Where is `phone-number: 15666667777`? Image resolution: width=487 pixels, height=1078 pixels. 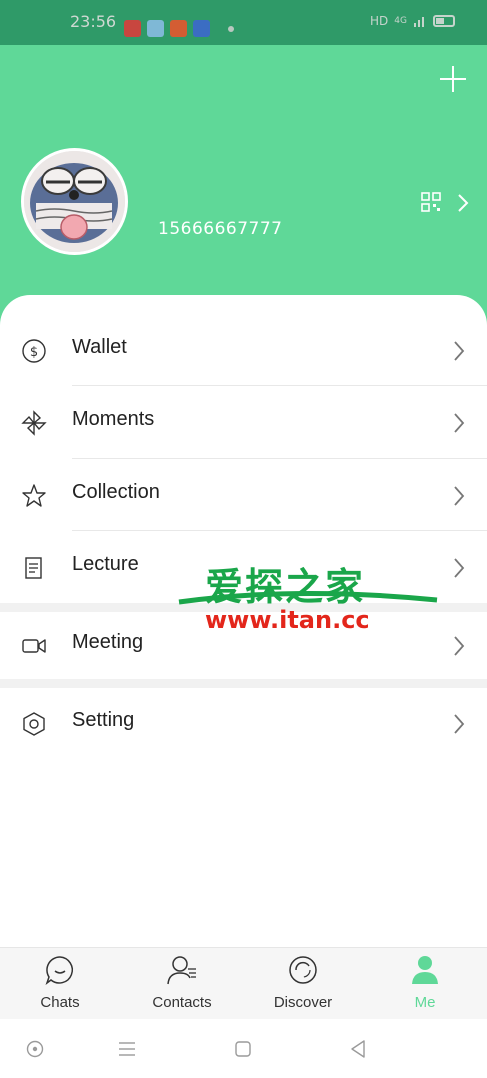
phone-number: 15666667777 is located at coordinates (220, 229).